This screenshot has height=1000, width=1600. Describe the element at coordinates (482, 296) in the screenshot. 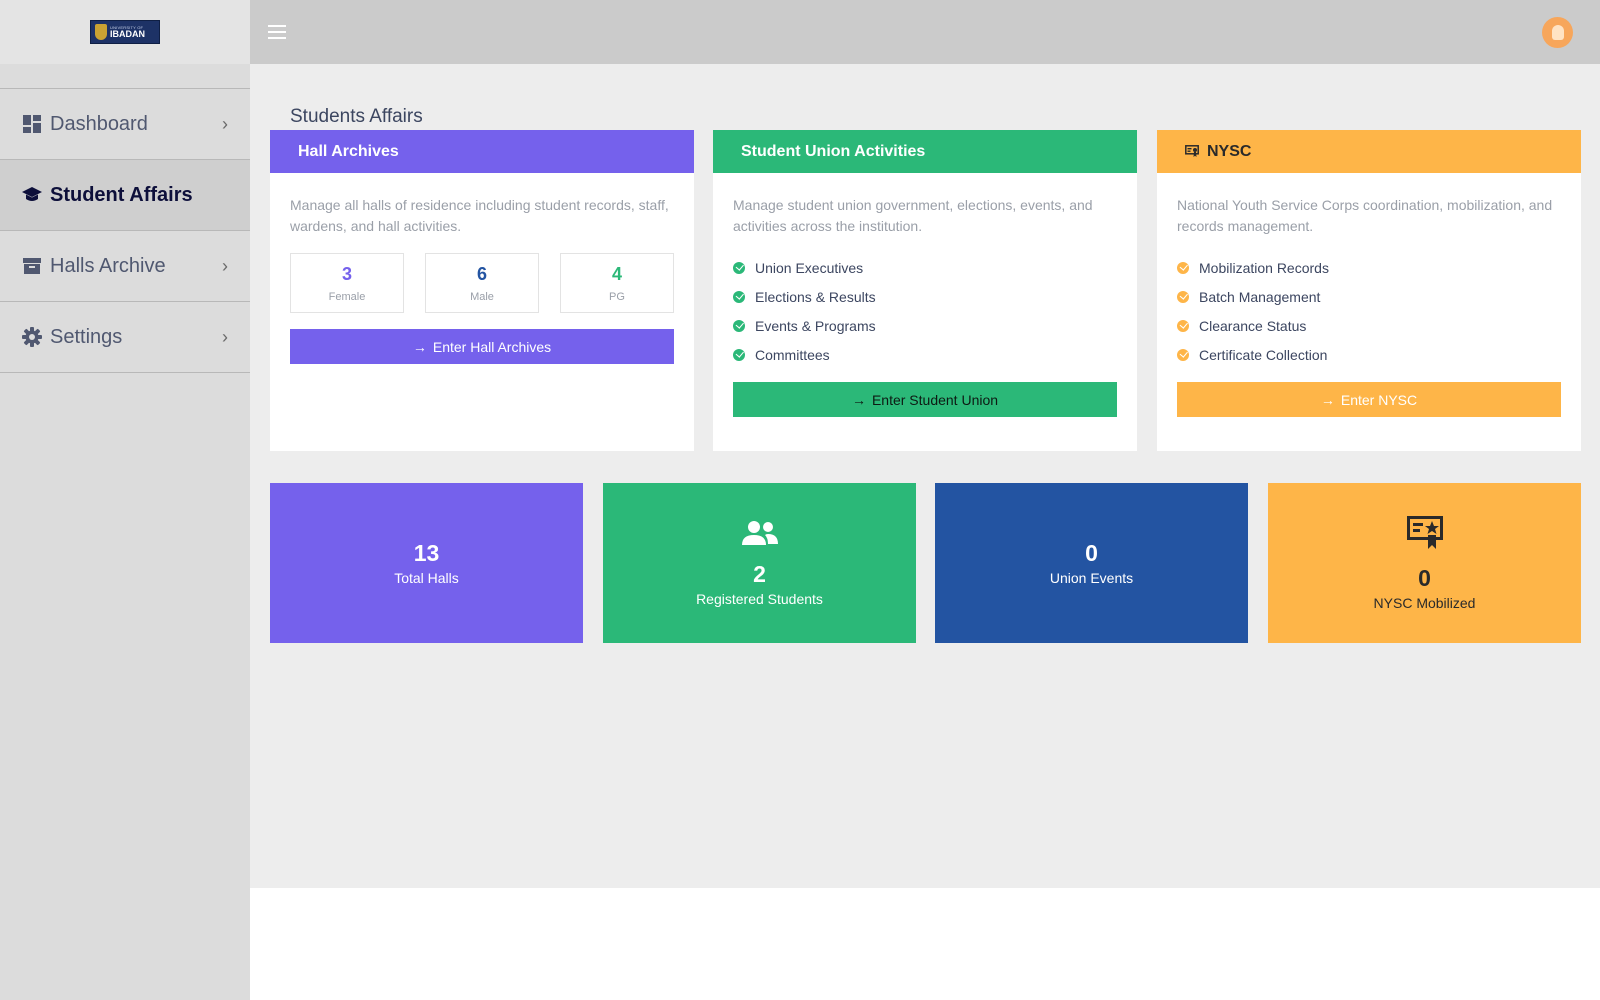

I see `stat-label: Male` at that location.